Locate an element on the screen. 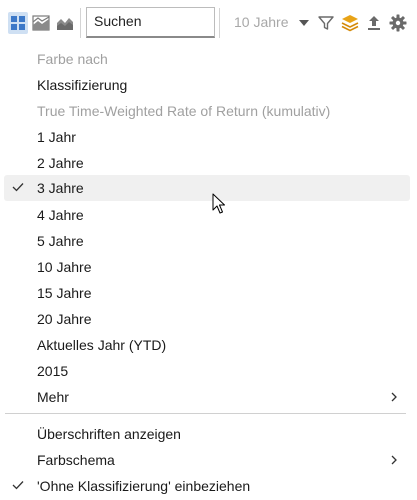  search-placeholder: Suchen is located at coordinates (118, 21).